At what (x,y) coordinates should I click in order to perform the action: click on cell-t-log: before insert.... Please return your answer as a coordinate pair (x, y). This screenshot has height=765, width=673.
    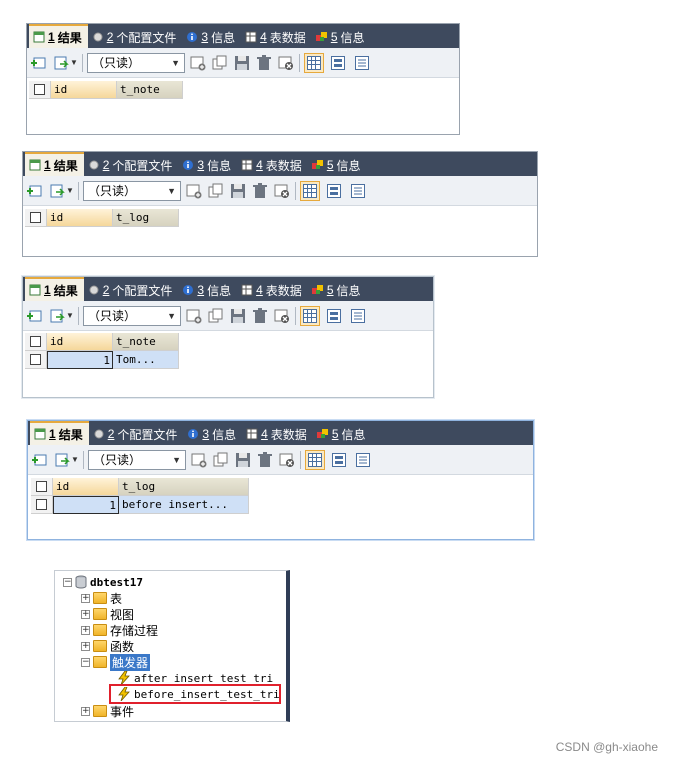
    Looking at the image, I should click on (184, 505).